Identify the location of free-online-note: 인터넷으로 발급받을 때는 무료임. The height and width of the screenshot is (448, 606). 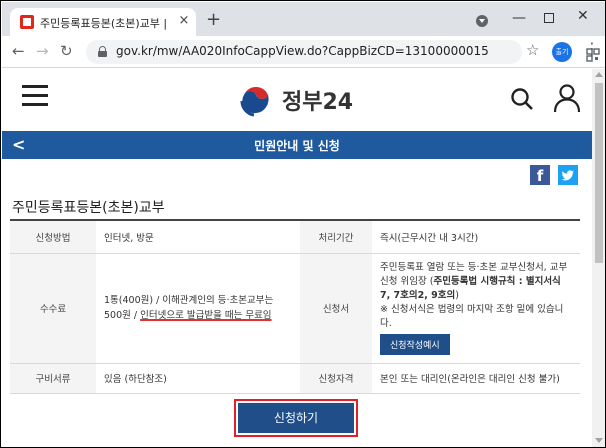
(206, 315).